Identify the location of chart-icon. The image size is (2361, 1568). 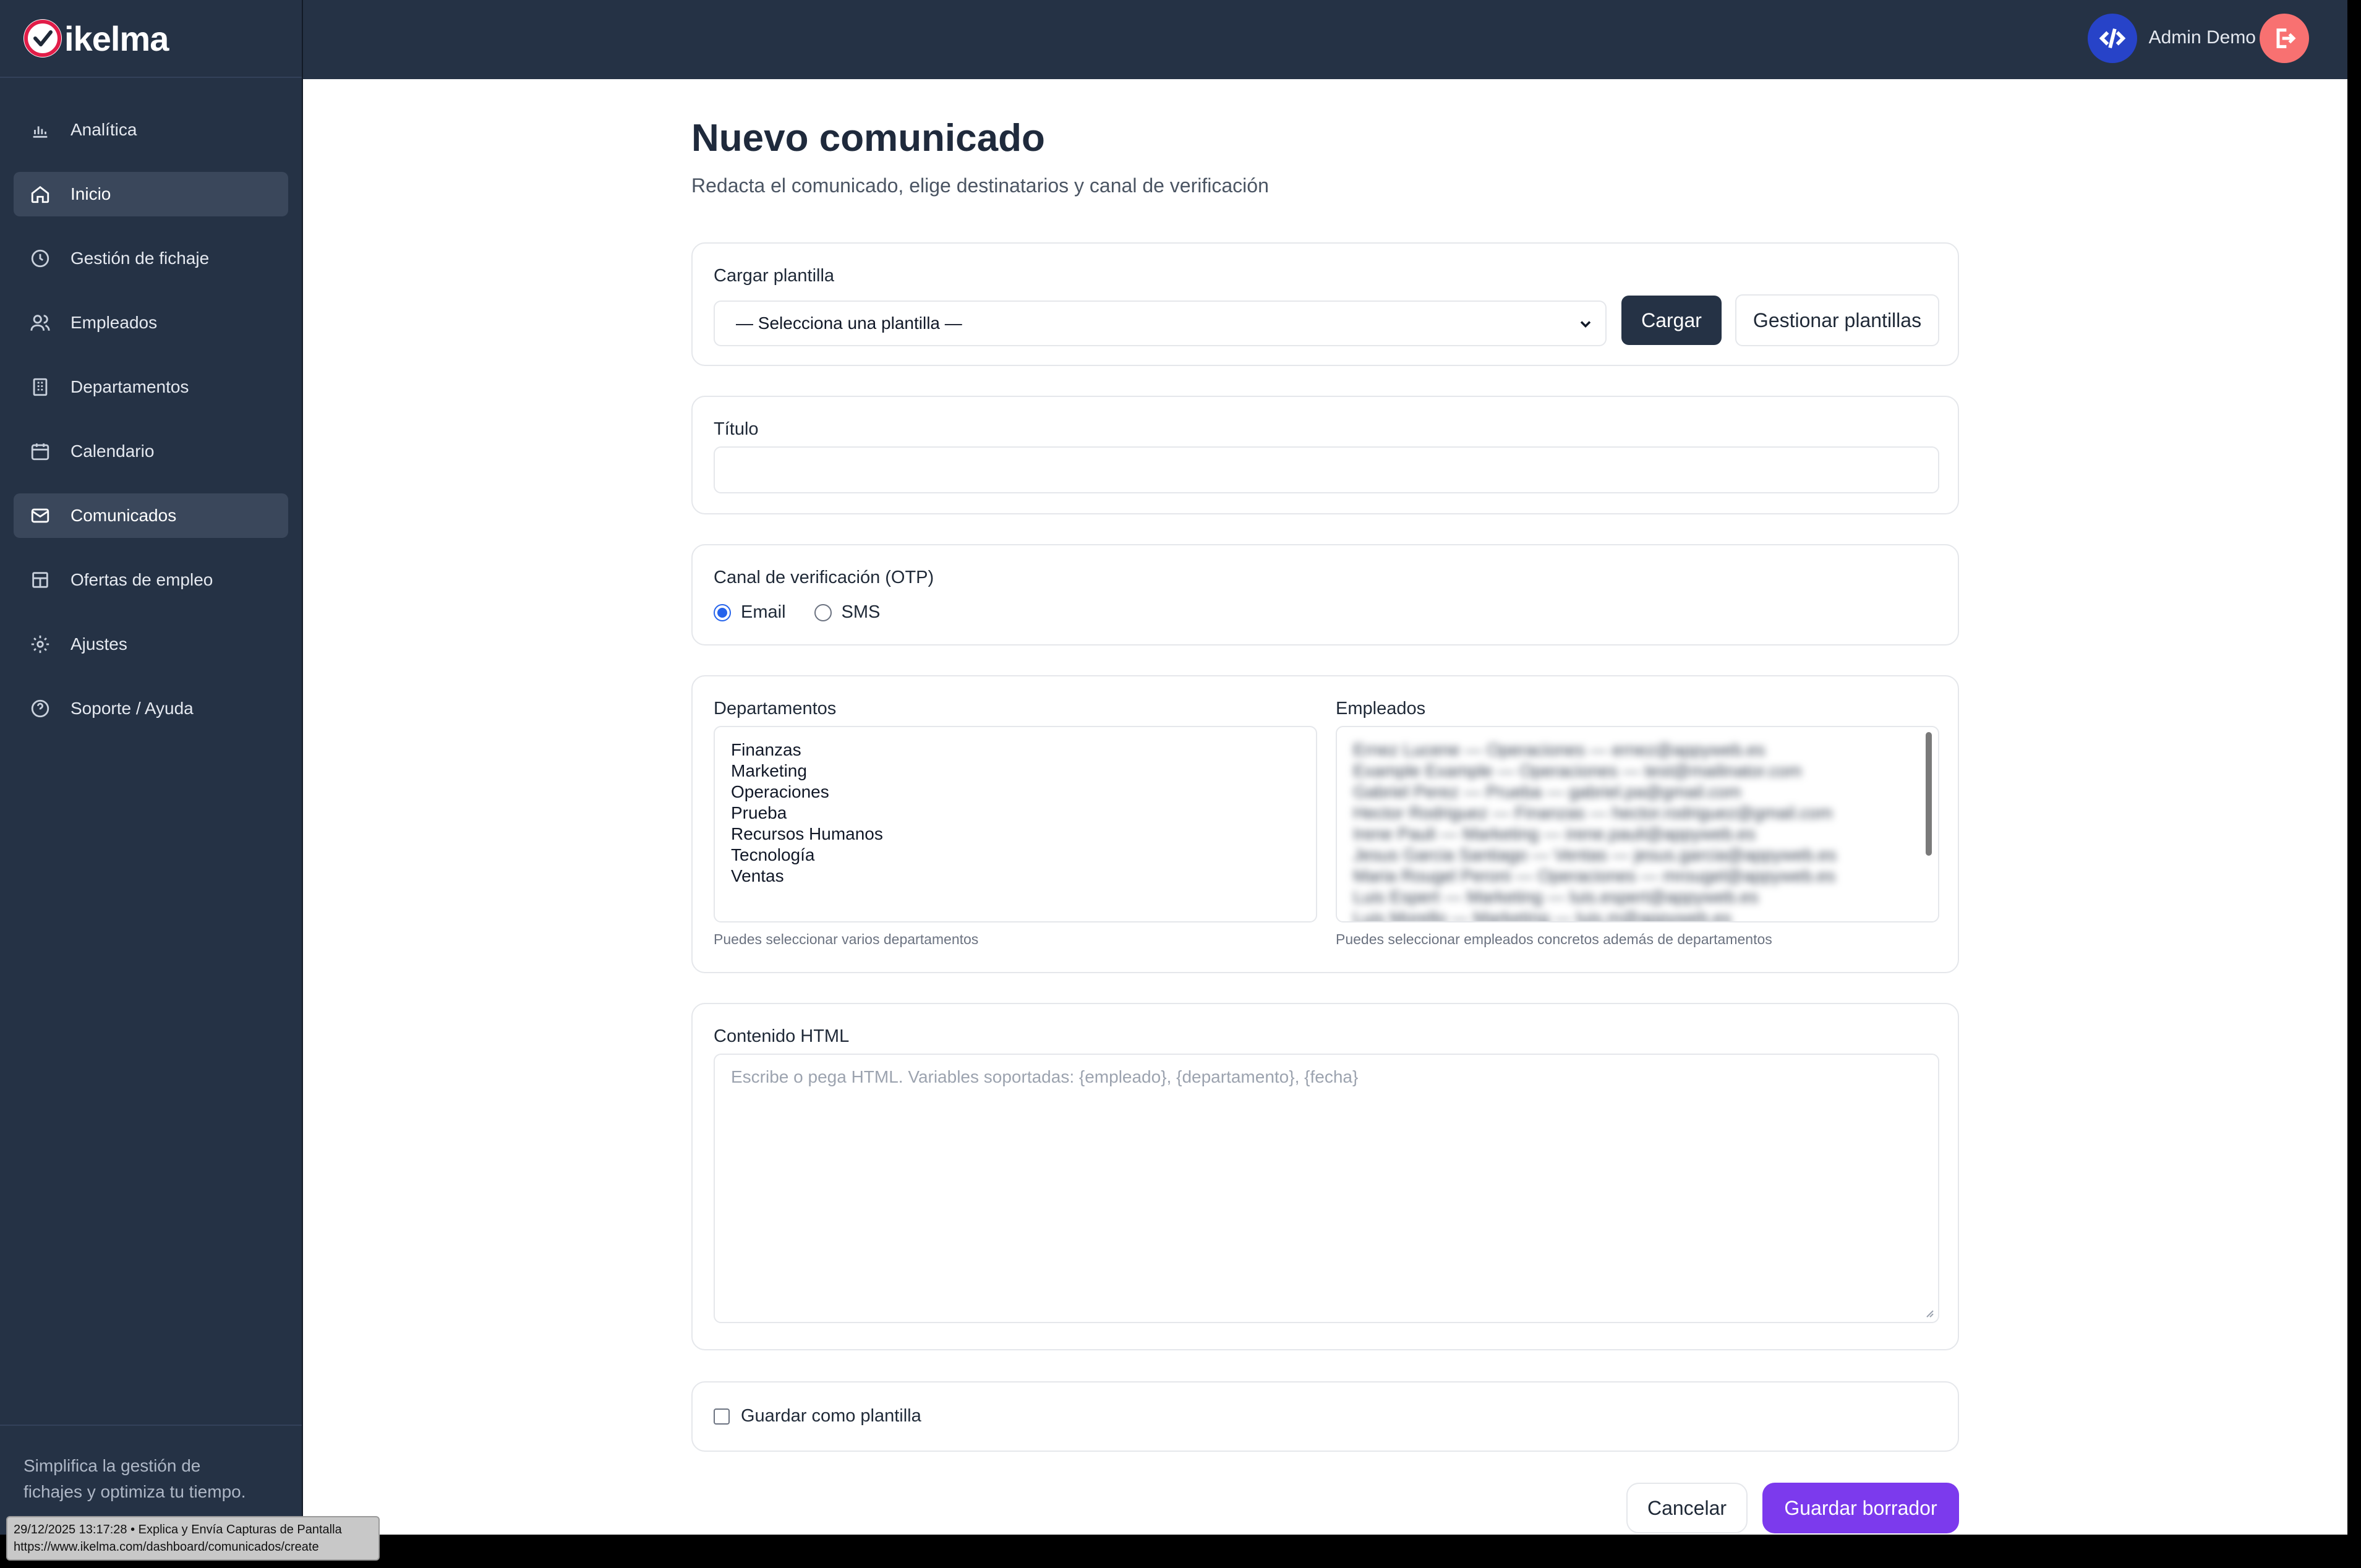
(40, 129).